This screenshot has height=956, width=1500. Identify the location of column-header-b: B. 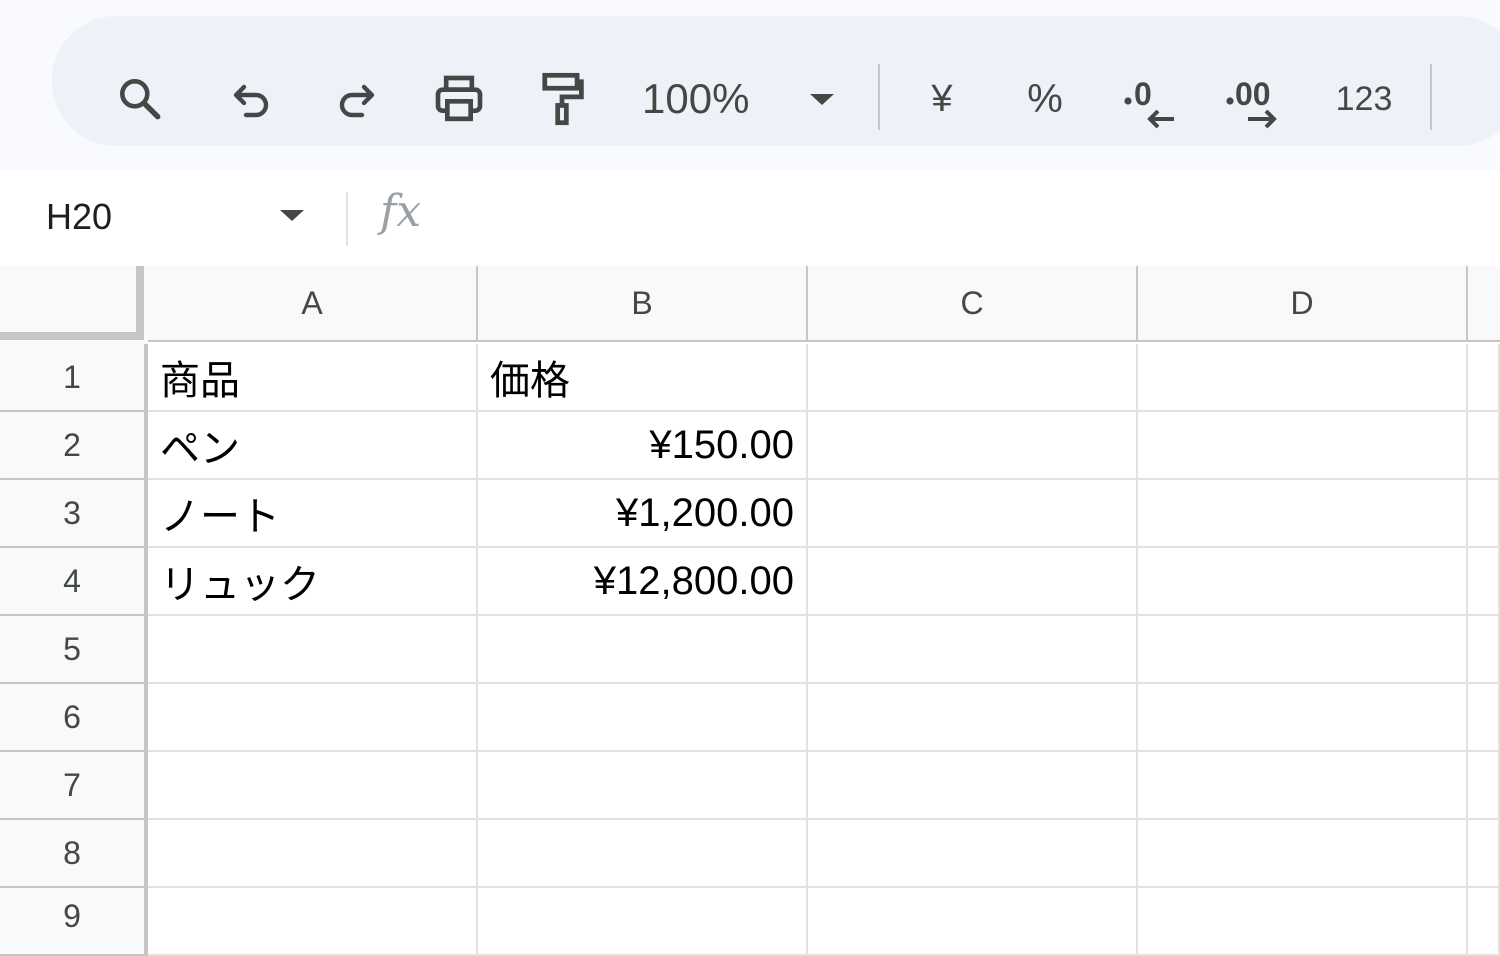
(643, 304).